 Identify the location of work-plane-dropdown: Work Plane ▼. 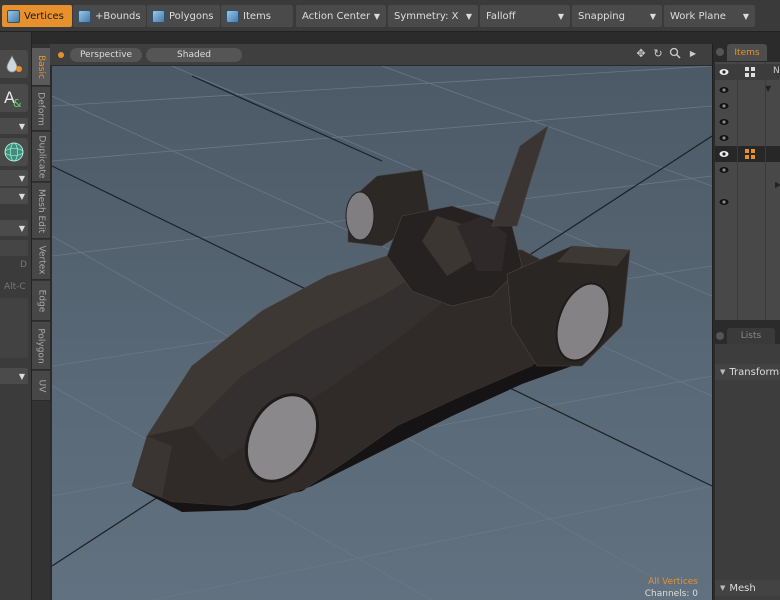
(709, 16).